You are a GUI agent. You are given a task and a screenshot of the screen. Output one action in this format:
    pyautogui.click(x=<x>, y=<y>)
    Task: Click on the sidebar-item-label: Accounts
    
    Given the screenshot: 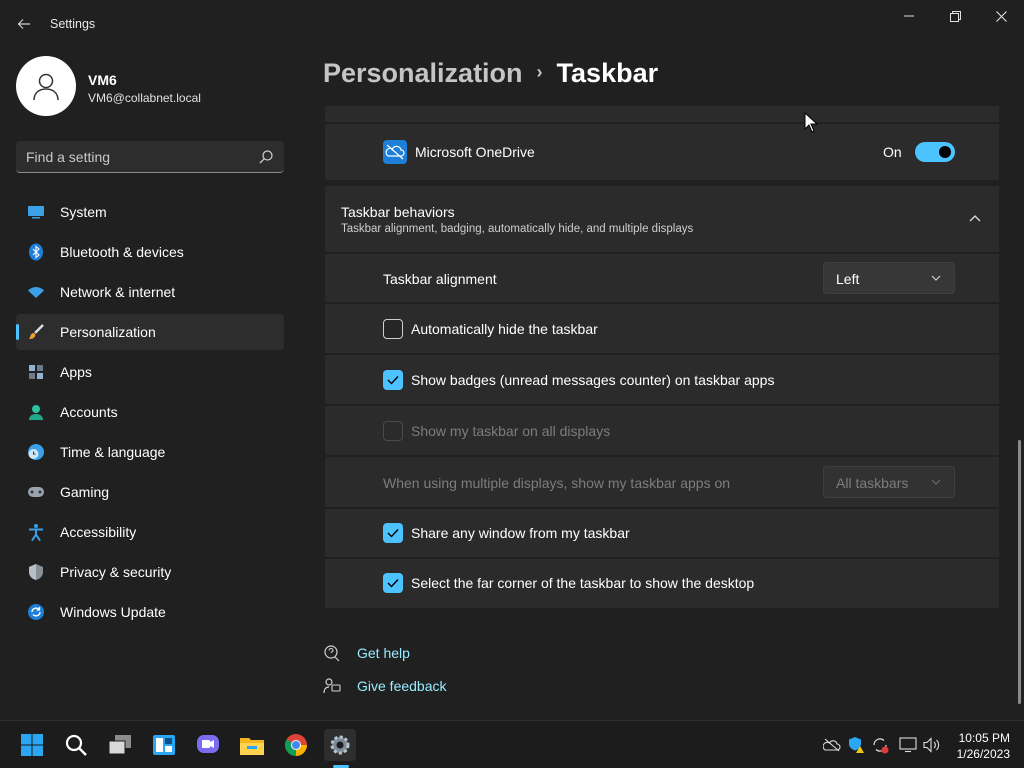 What is the action you would take?
    pyautogui.click(x=89, y=412)
    